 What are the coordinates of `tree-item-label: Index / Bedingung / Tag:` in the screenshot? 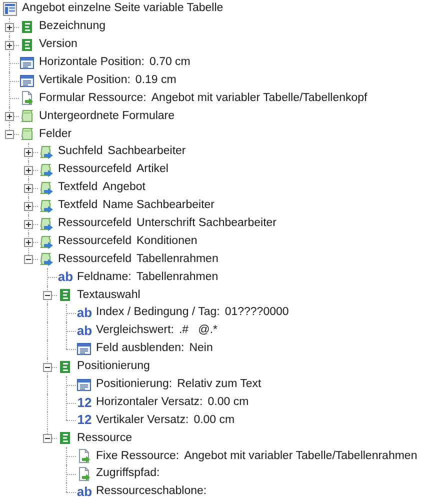 It's located at (158, 313).